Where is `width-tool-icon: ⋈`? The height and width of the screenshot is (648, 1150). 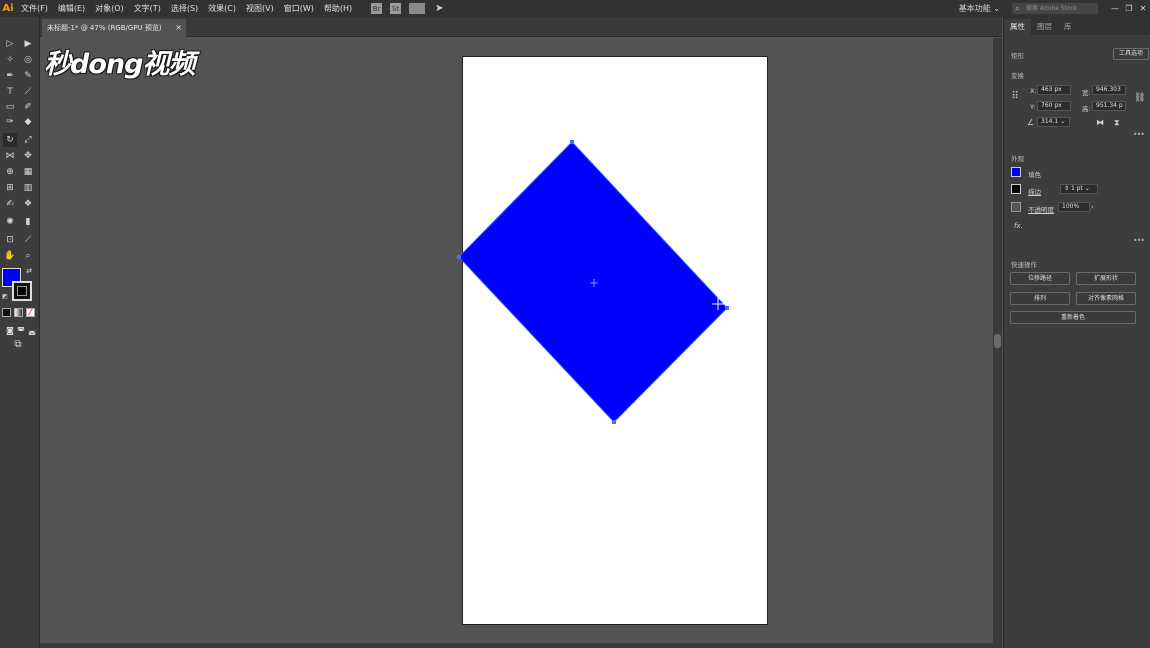 width-tool-icon: ⋈ is located at coordinates (10, 156).